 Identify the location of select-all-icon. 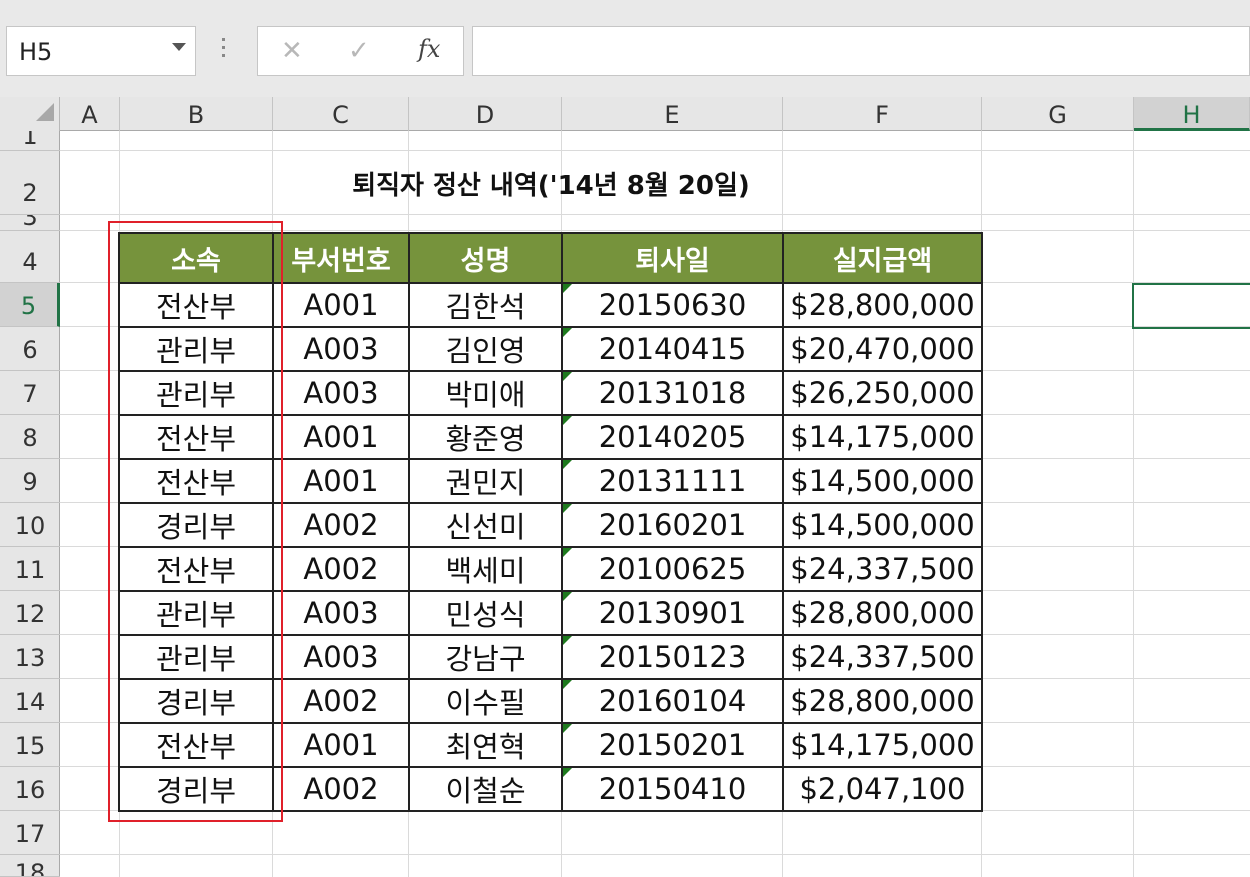
(45, 112).